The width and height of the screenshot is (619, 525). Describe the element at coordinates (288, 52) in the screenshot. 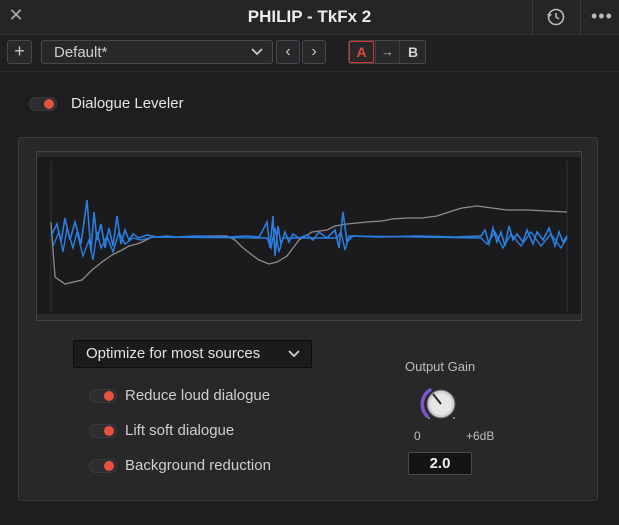

I see `previous-preset-button: ‹` at that location.